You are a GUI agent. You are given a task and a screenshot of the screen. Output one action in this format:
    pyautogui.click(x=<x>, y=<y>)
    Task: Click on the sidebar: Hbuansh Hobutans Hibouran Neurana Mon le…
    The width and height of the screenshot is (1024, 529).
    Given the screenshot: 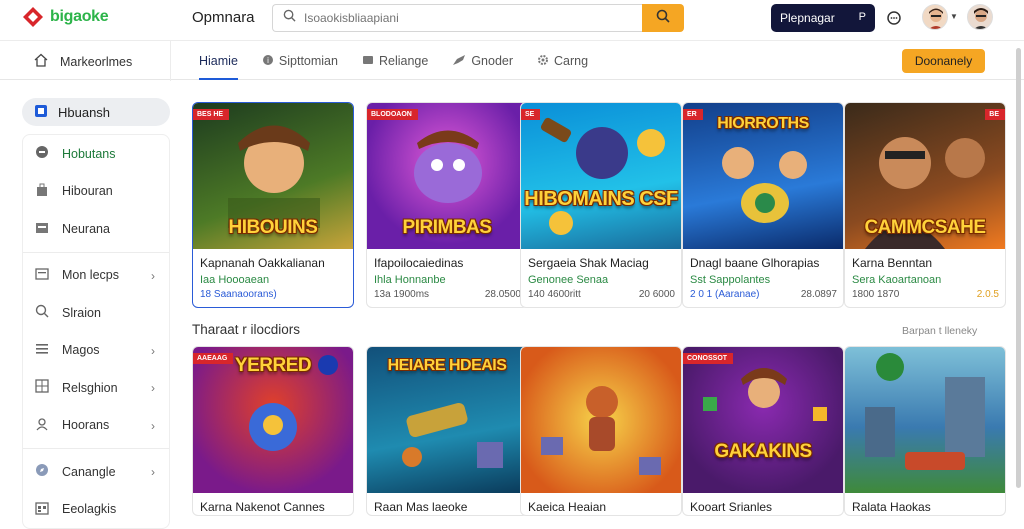 What is the action you would take?
    pyautogui.click(x=96, y=313)
    